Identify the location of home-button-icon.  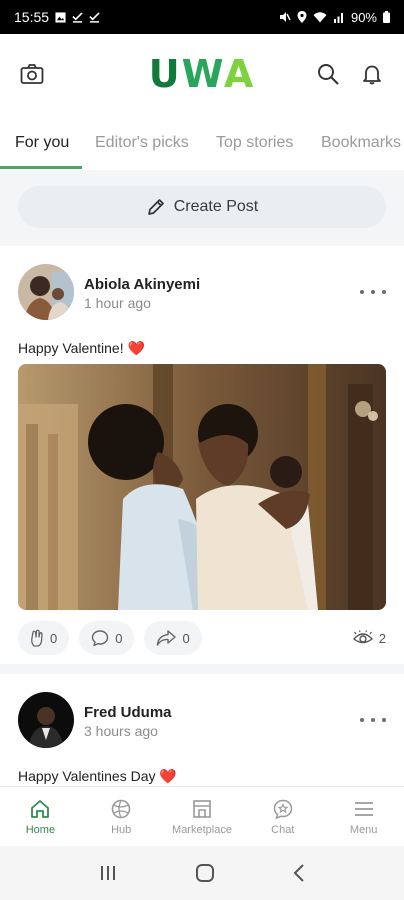
(205, 873).